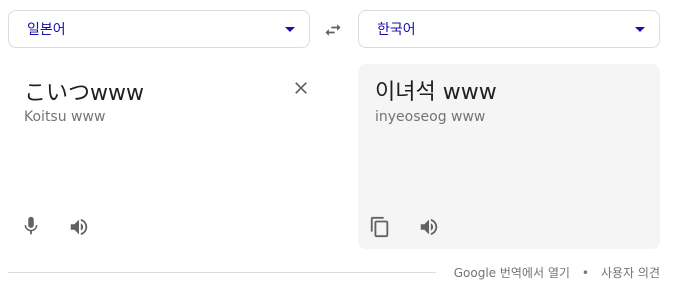 This screenshot has height=290, width=674. Describe the element at coordinates (396, 30) in the screenshot. I see `target-language-label: 한국어` at that location.